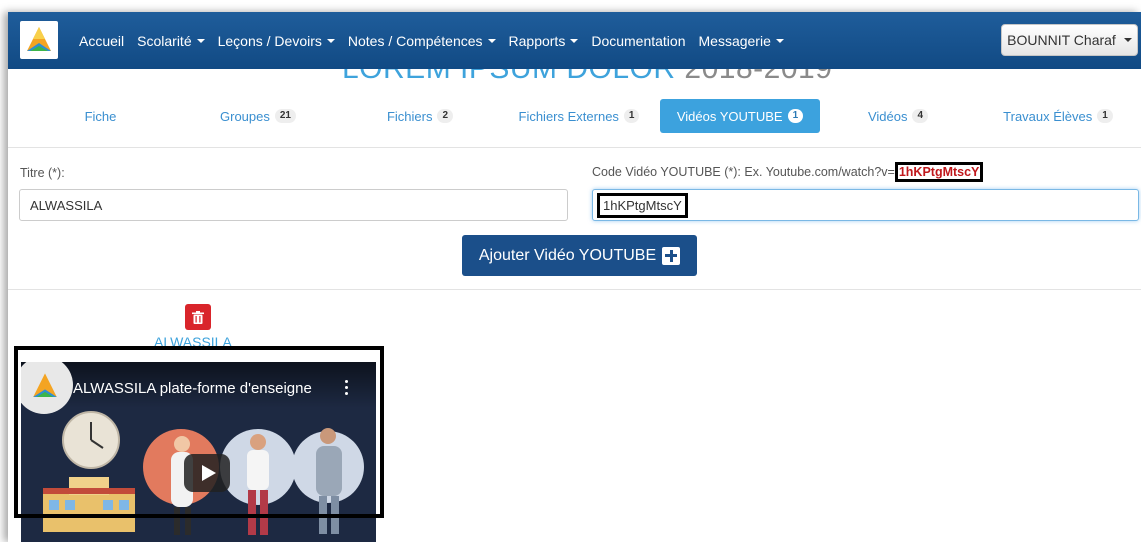  I want to click on player-video-title: ALWASSILA plate-forme d'enseigne, so click(192, 388).